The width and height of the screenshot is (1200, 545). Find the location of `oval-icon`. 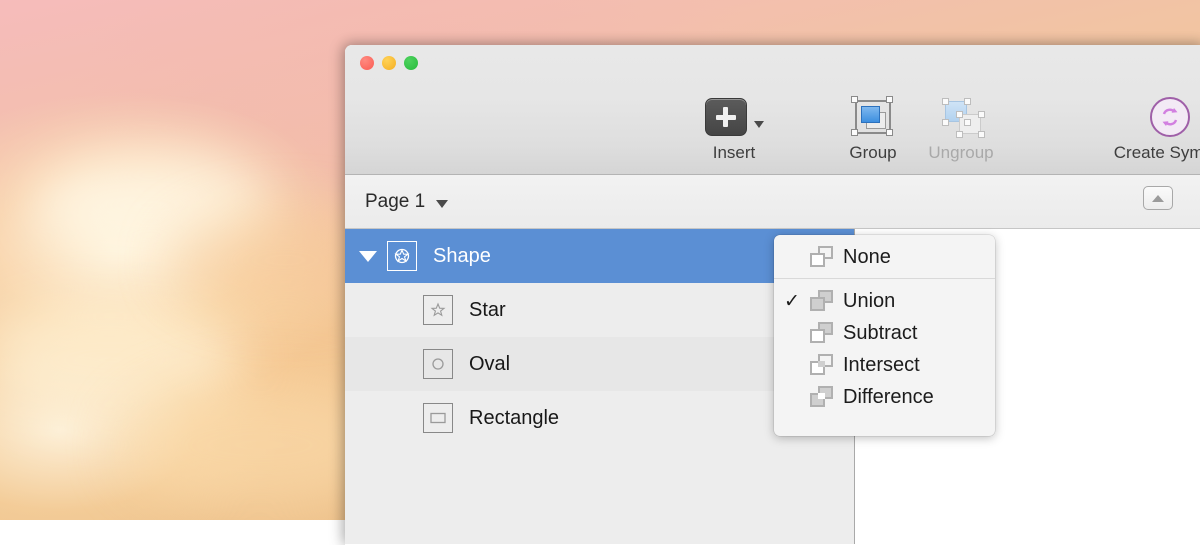

oval-icon is located at coordinates (438, 364).